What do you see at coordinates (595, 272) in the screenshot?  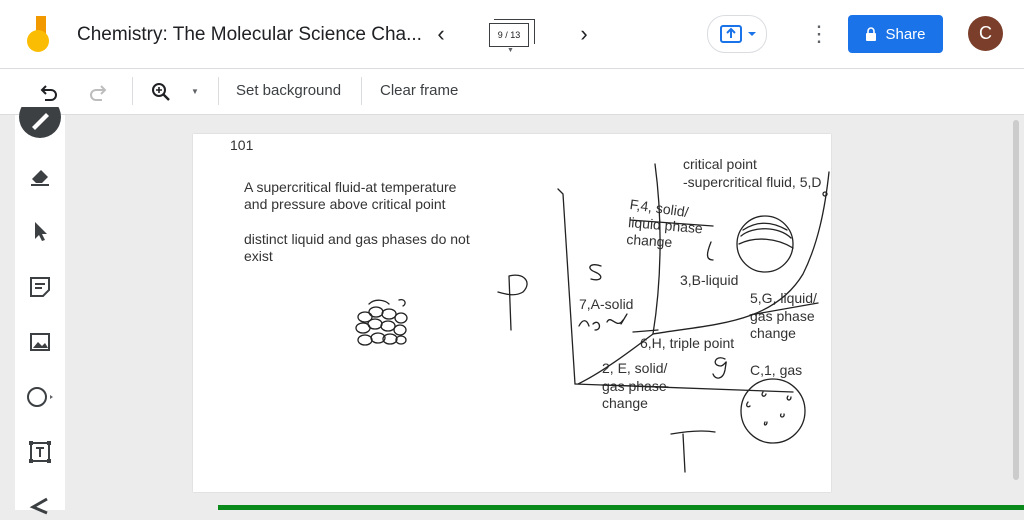 I see `ink-letter-s` at bounding box center [595, 272].